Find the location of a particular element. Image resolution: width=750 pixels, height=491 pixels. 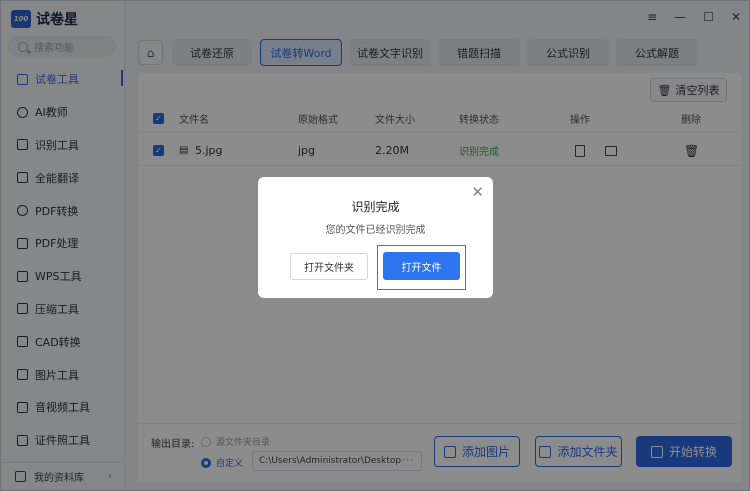

recognition-complete-dialog: ✕ 识别完成 您的文件已经识别完成 打开文件夹 打开文件 is located at coordinates (375, 237).